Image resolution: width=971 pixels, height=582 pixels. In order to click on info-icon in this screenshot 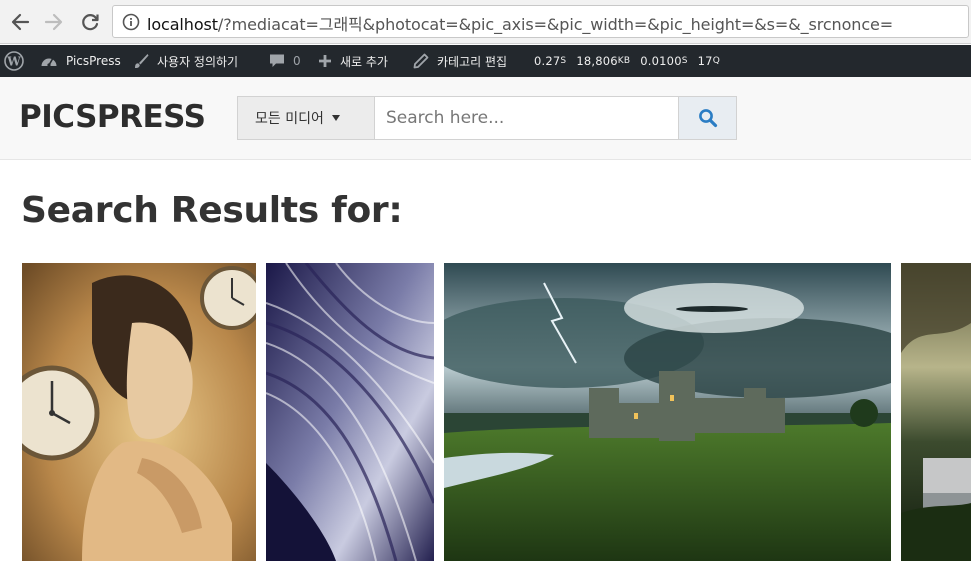, I will do `click(131, 22)`.